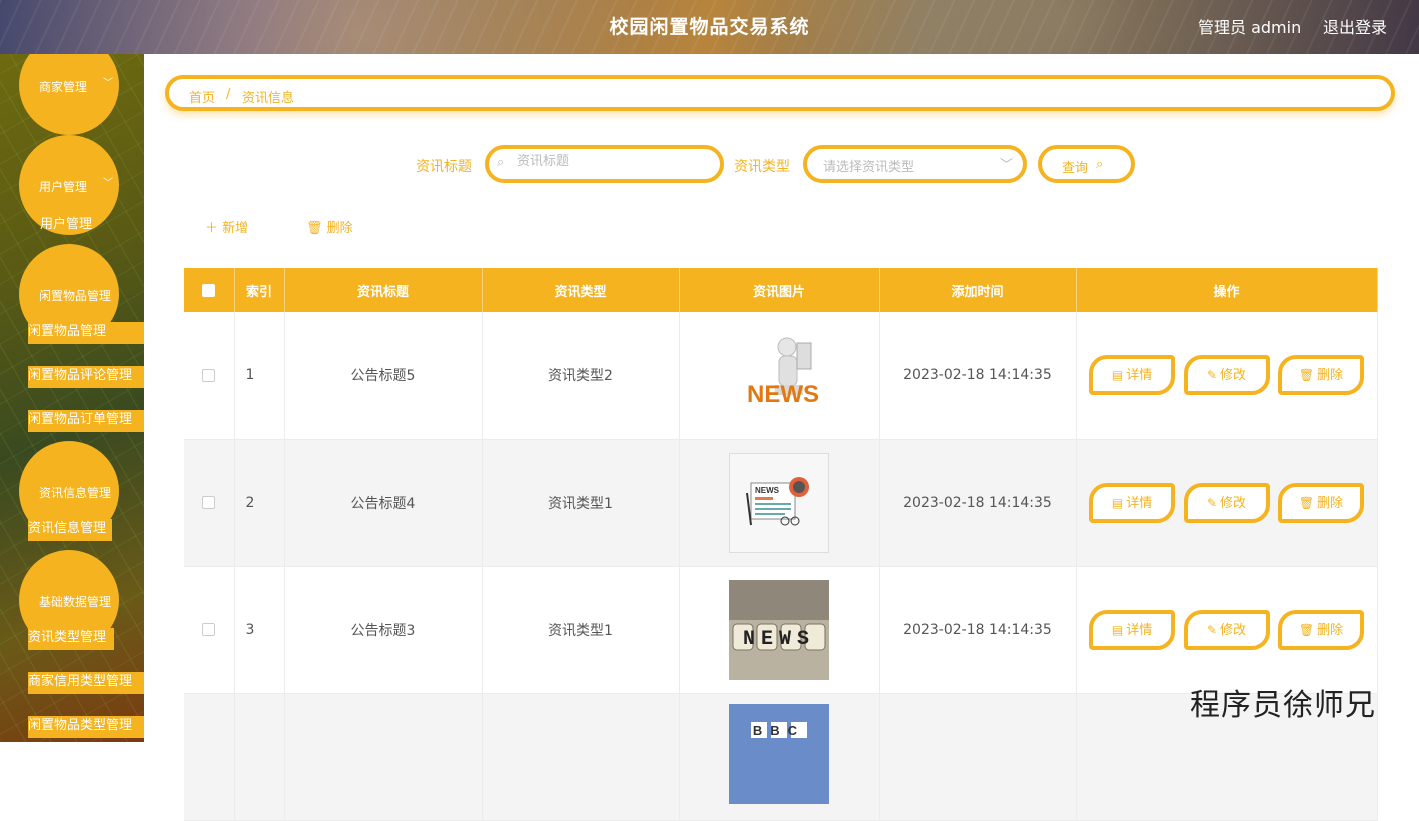  What do you see at coordinates (444, 167) in the screenshot?
I see `title-search-label: 资讯标题` at bounding box center [444, 167].